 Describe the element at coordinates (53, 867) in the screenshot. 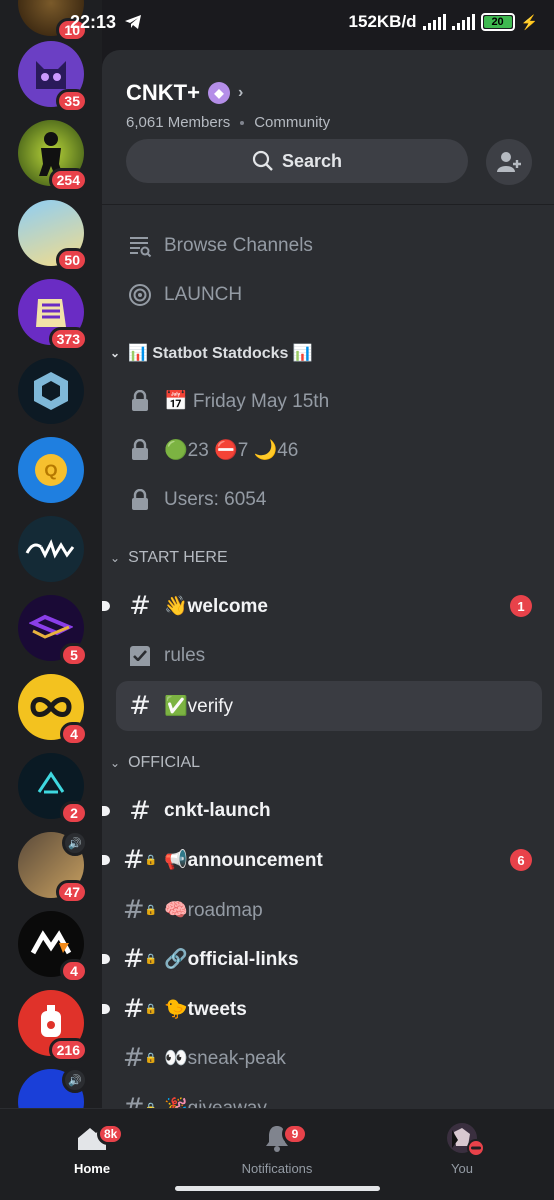

I see `server-icon-photo: 🔊 47` at that location.